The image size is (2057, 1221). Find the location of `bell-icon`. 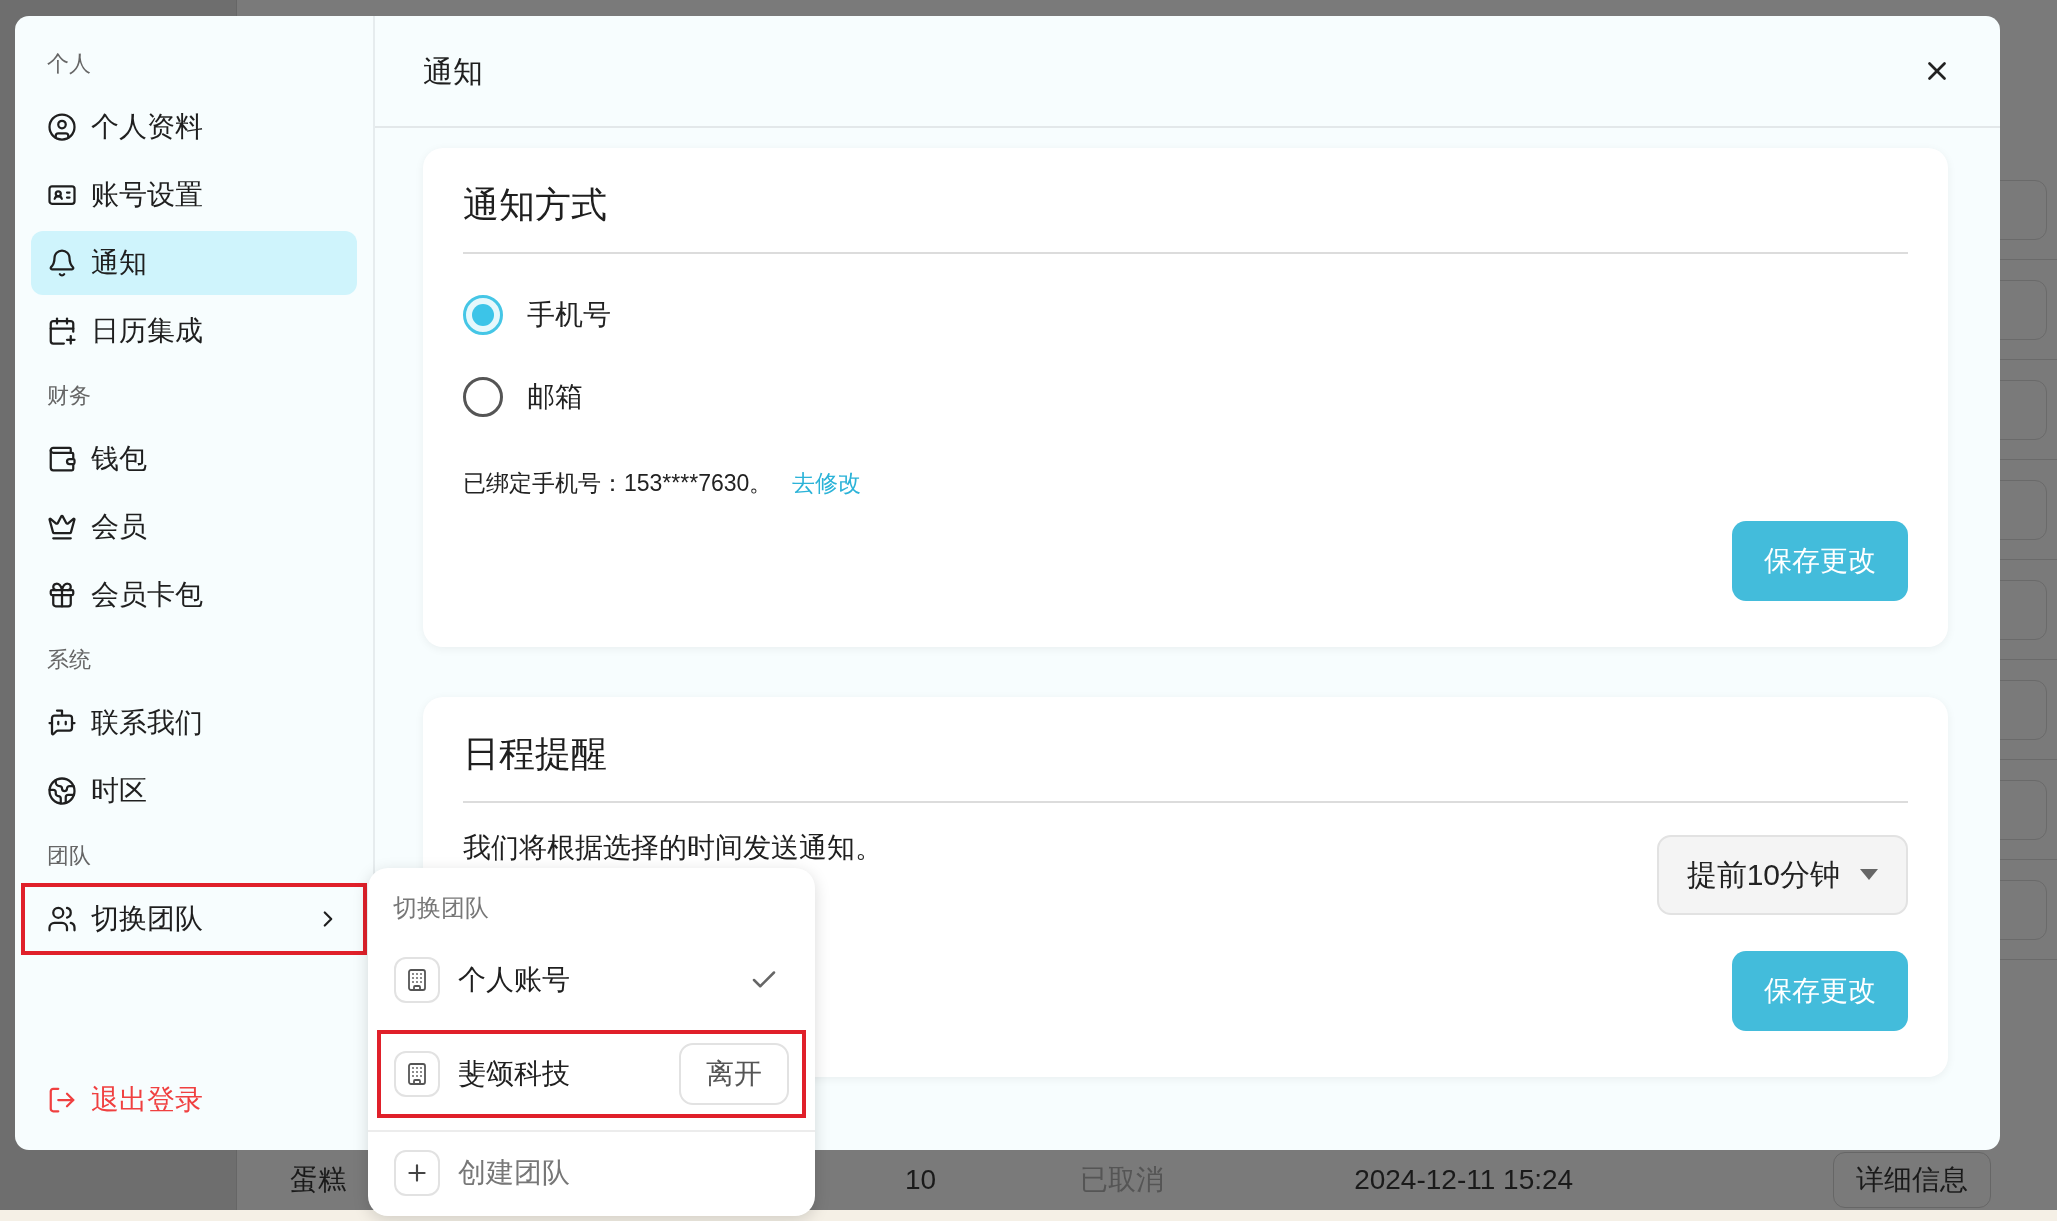

bell-icon is located at coordinates (62, 263).